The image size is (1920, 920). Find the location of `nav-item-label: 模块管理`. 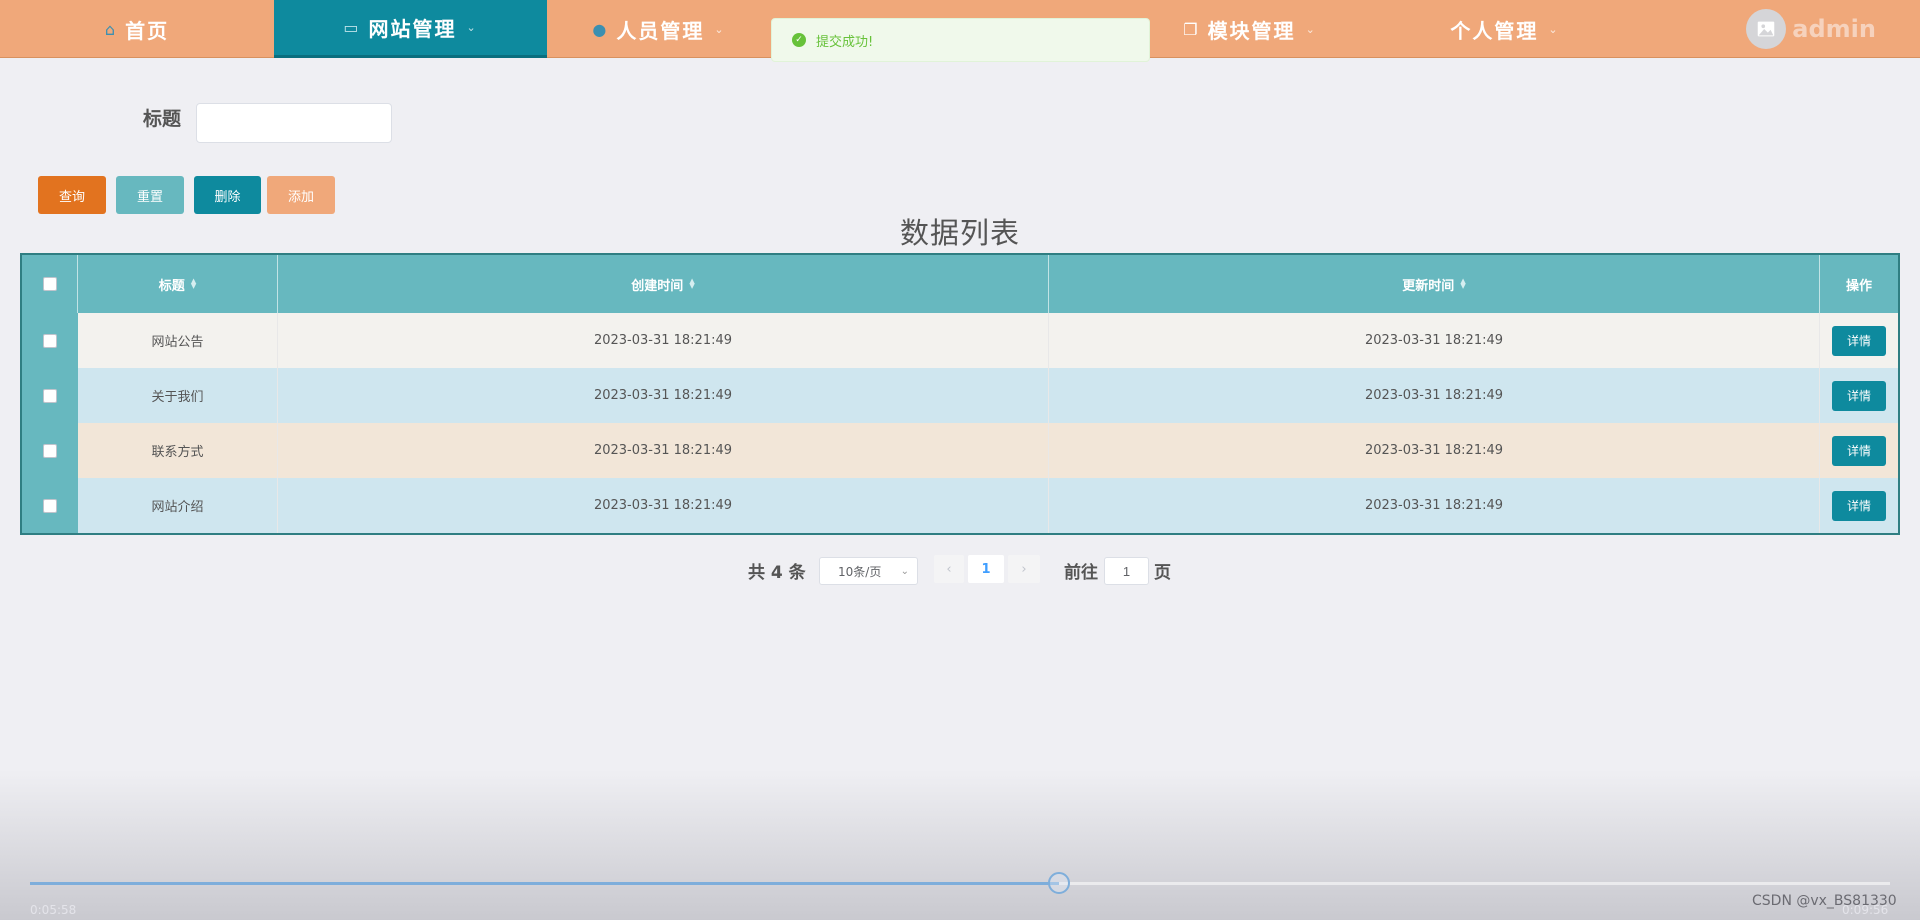

nav-item-label: 模块管理 is located at coordinates (1251, 30).